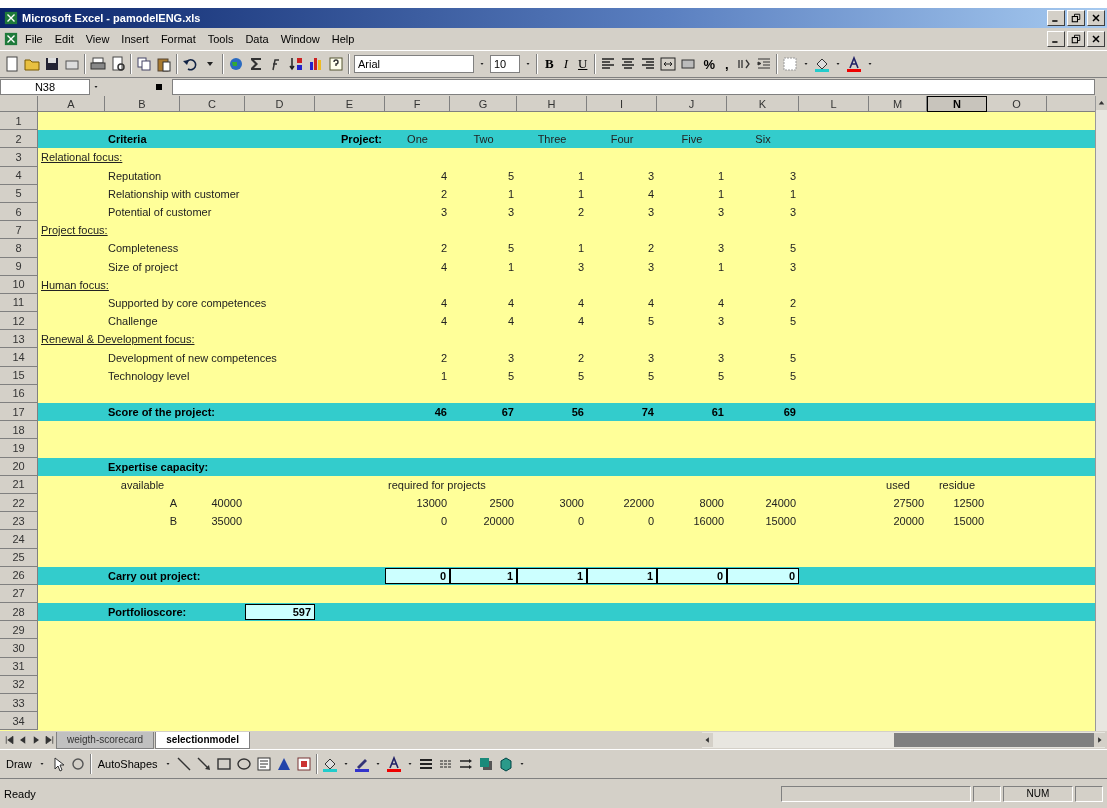 This screenshot has height=808, width=1107. I want to click on column-header: B, so click(142, 104).